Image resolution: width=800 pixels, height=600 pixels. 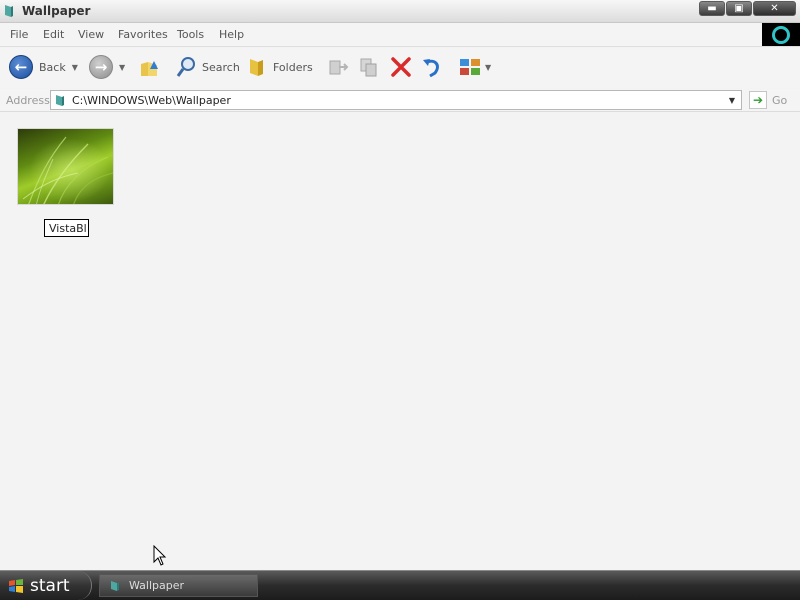 What do you see at coordinates (221, 67) in the screenshot?
I see `search-label: Search` at bounding box center [221, 67].